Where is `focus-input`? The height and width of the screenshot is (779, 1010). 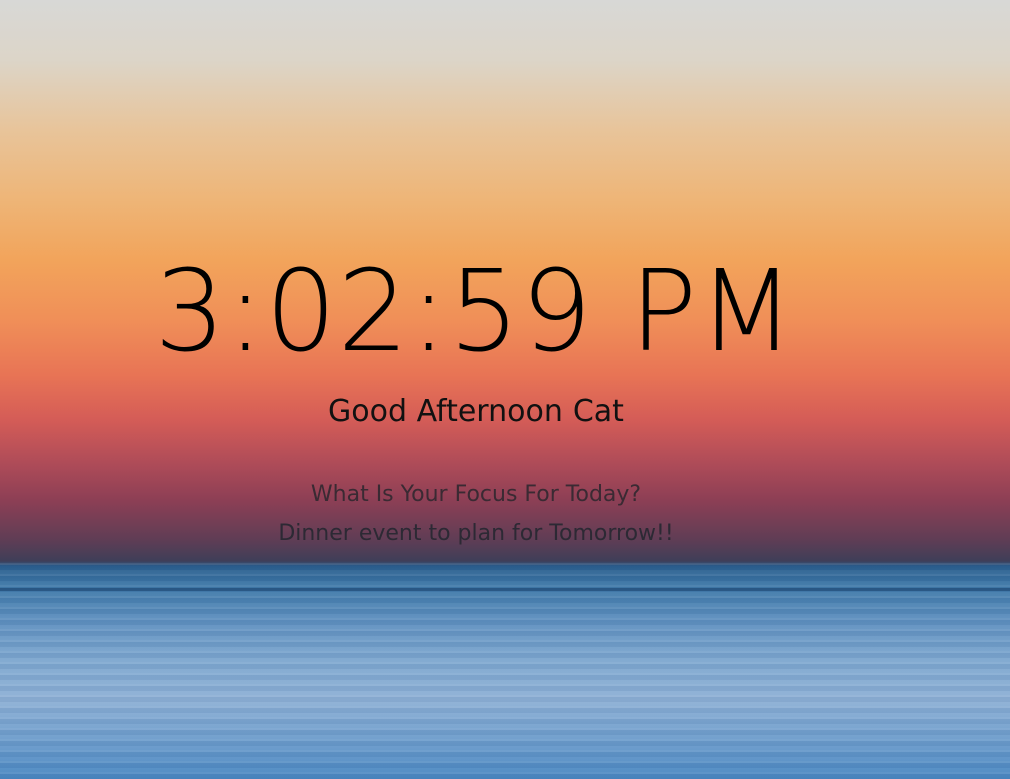
focus-input is located at coordinates (476, 533).